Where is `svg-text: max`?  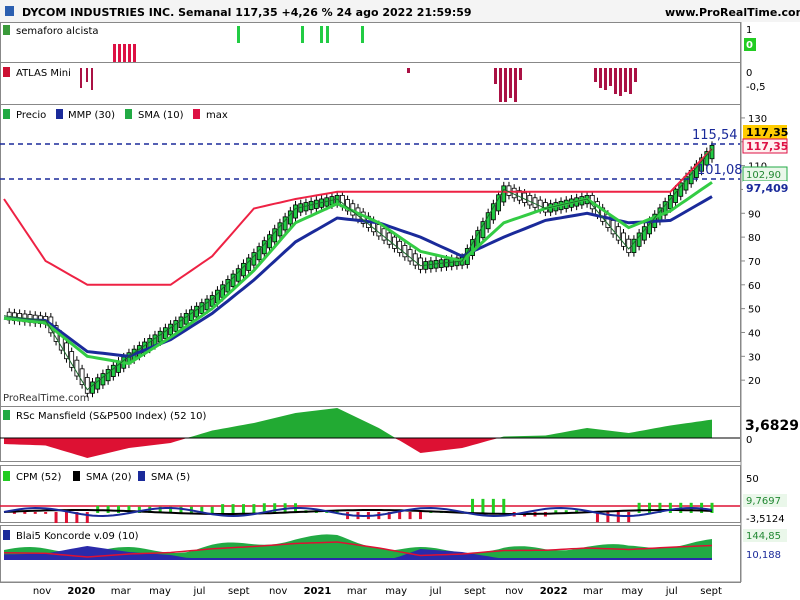 svg-text: max is located at coordinates (217, 115).